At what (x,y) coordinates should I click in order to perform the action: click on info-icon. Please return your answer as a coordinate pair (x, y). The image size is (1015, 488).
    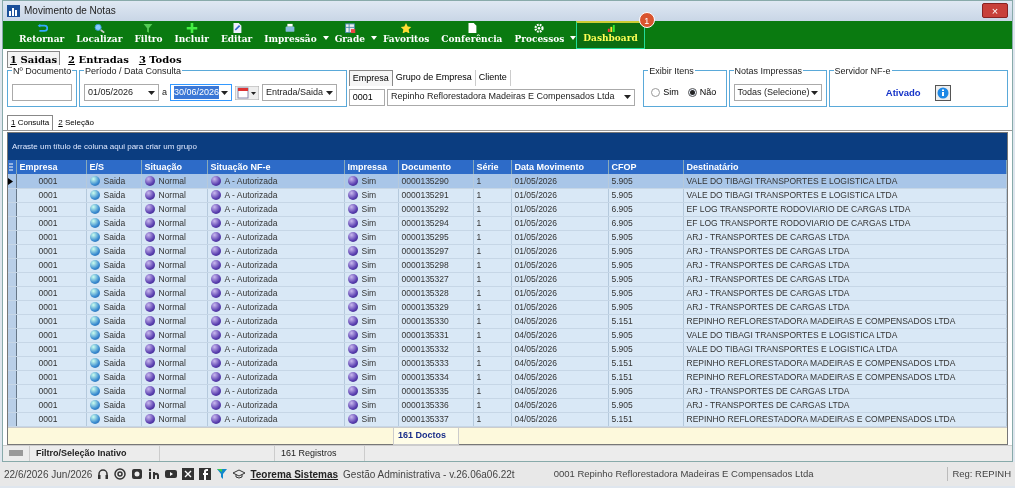
    Looking at the image, I should click on (942, 92).